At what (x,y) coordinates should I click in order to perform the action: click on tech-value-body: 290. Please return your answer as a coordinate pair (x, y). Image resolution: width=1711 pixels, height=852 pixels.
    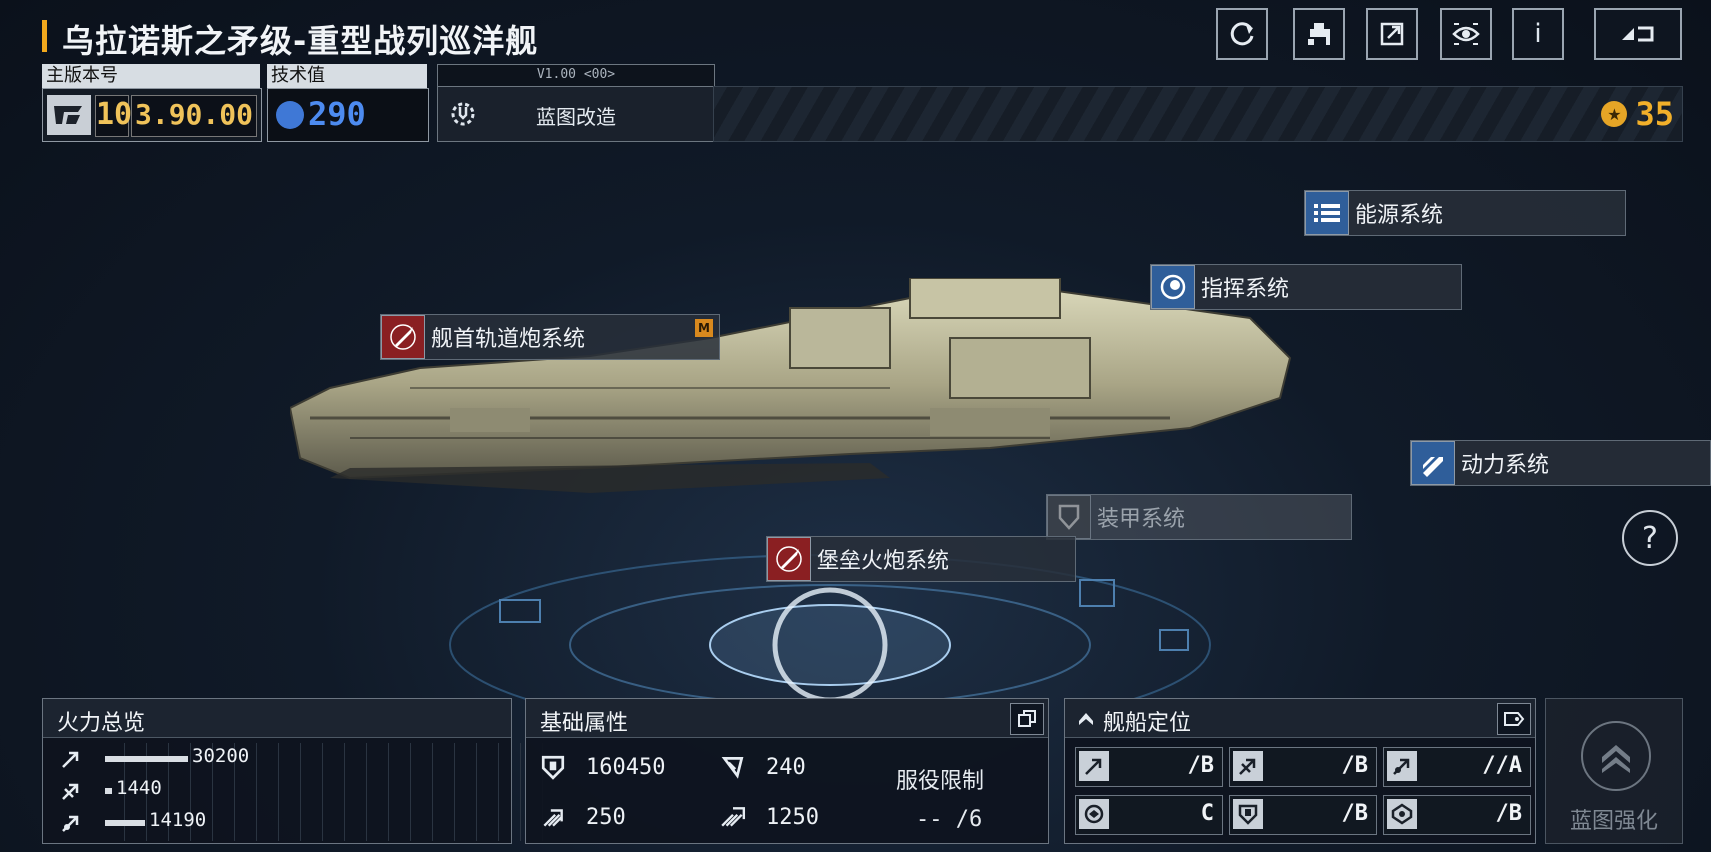
    Looking at the image, I should click on (348, 115).